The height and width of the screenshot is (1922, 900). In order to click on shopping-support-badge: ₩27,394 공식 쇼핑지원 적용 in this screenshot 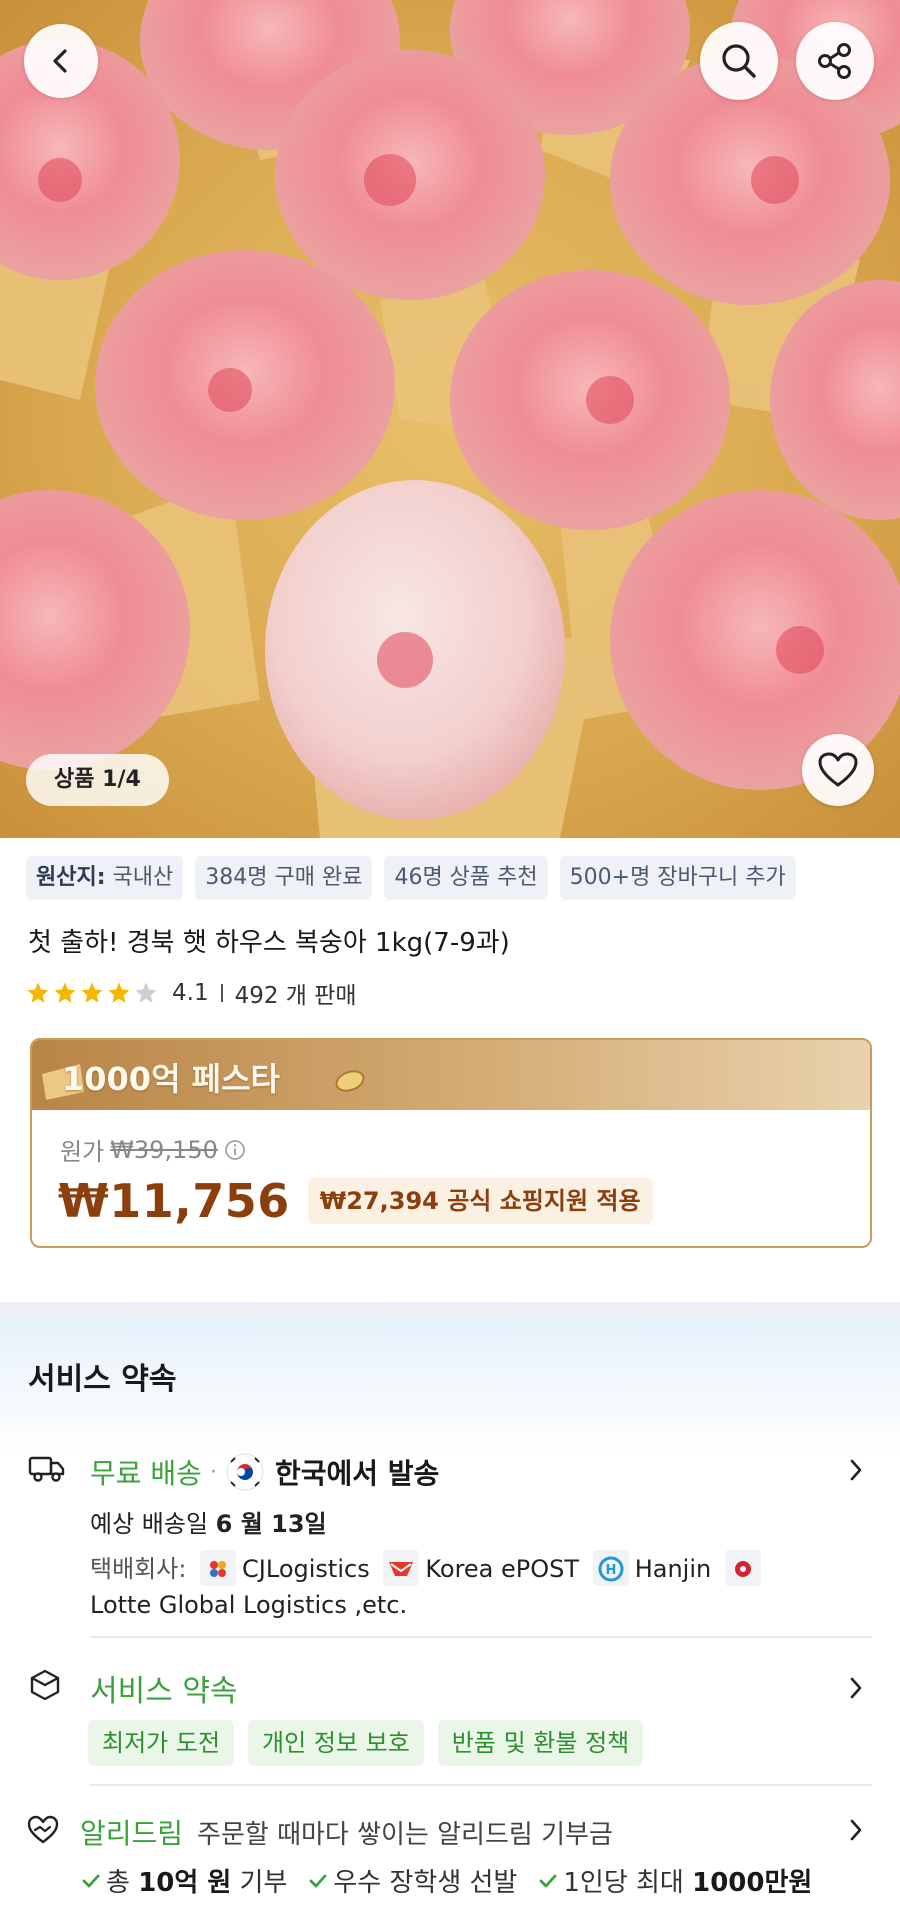, I will do `click(480, 1201)`.